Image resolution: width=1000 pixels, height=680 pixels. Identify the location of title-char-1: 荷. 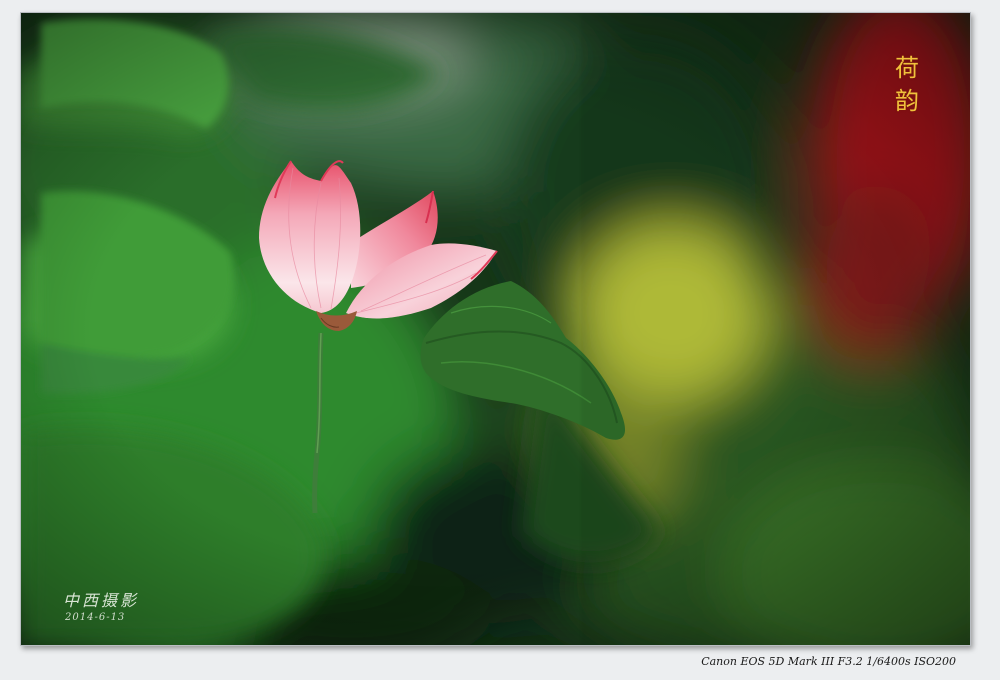
(907, 68).